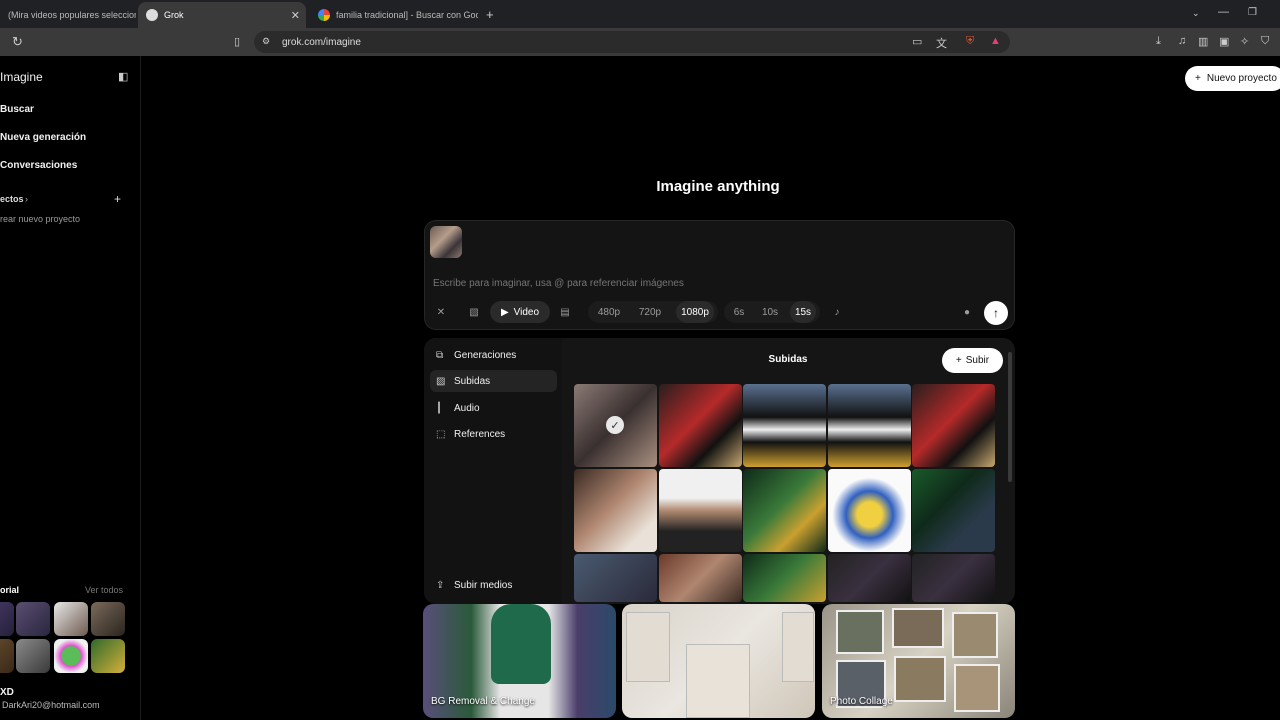 The height and width of the screenshot is (720, 1280). Describe the element at coordinates (12, 199) in the screenshot. I see `projects-label: ectos` at that location.